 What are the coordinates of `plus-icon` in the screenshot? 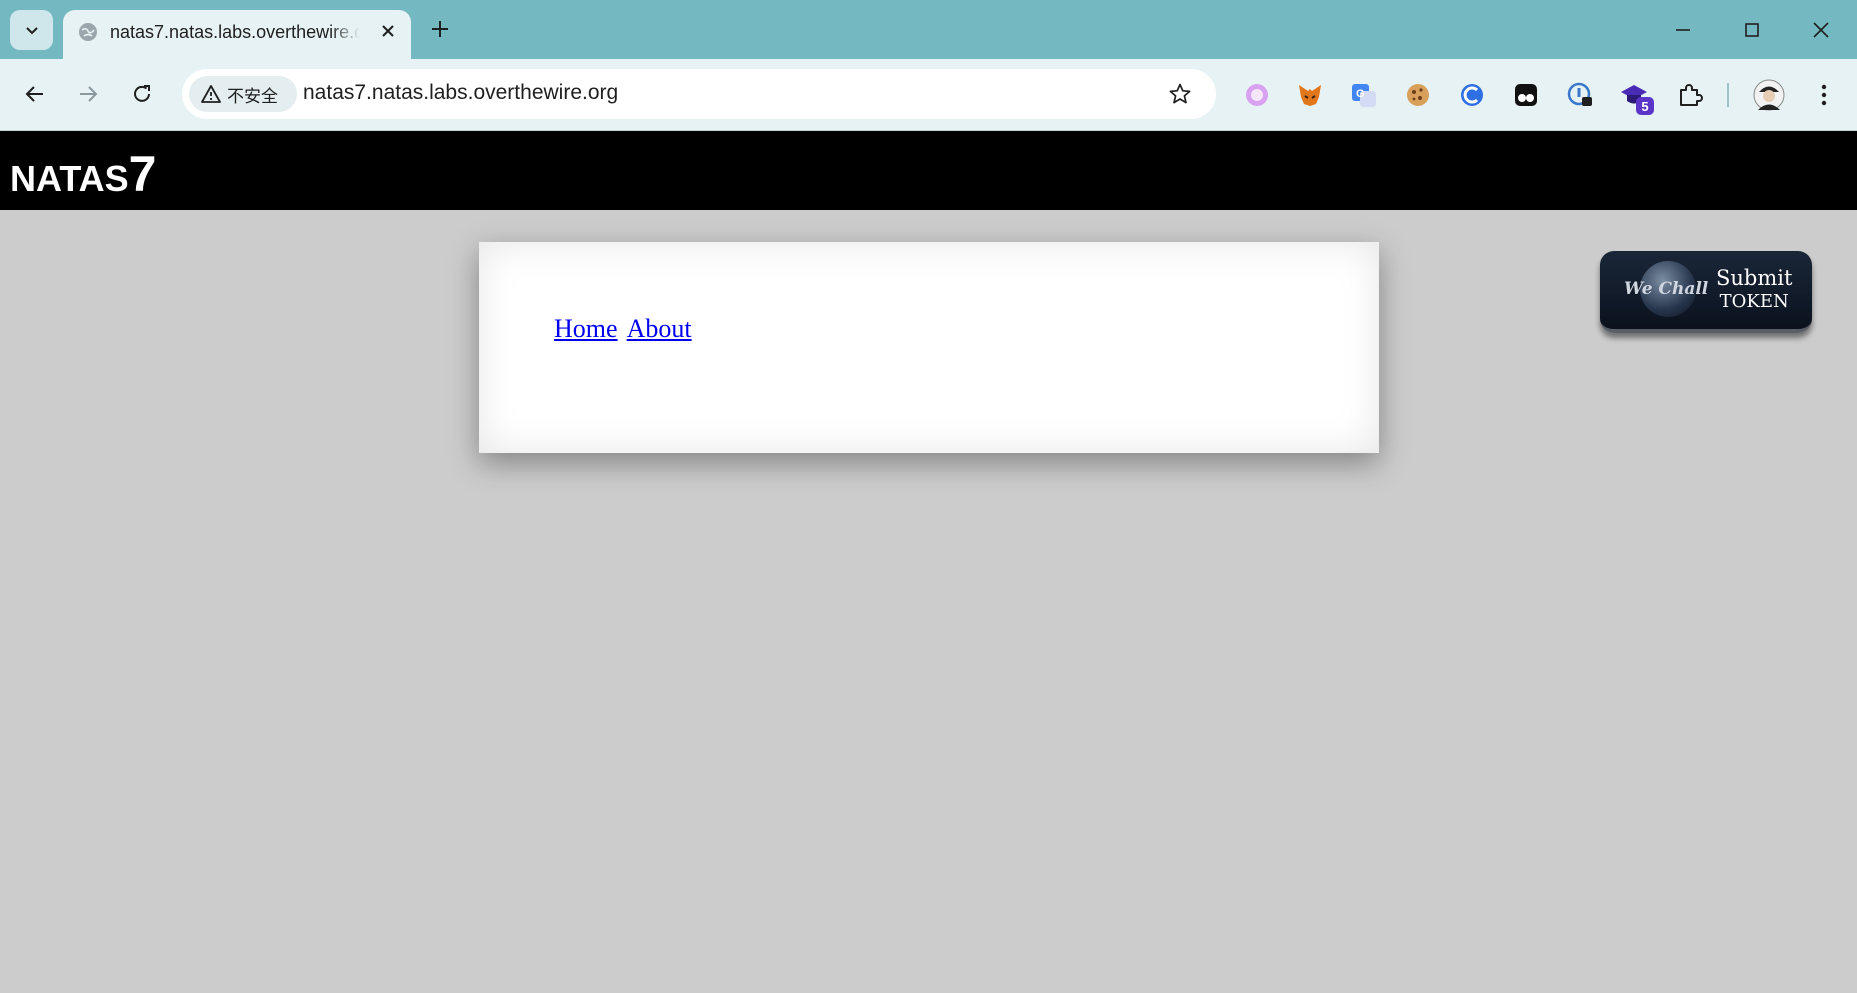 It's located at (440, 29).